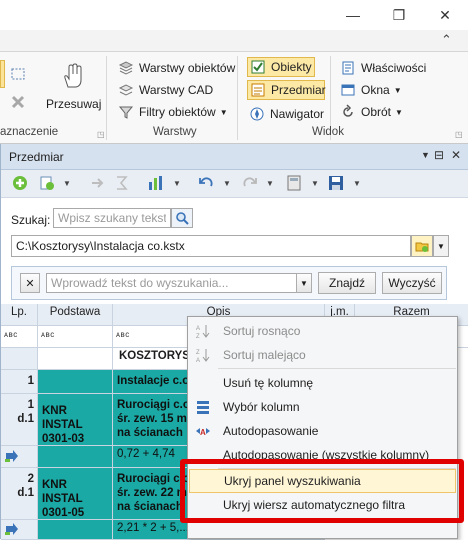 Image resolution: width=468 pixels, height=540 pixels. What do you see at coordinates (281, 67) in the screenshot?
I see `obiekty-toggle: Obiekty` at bounding box center [281, 67].